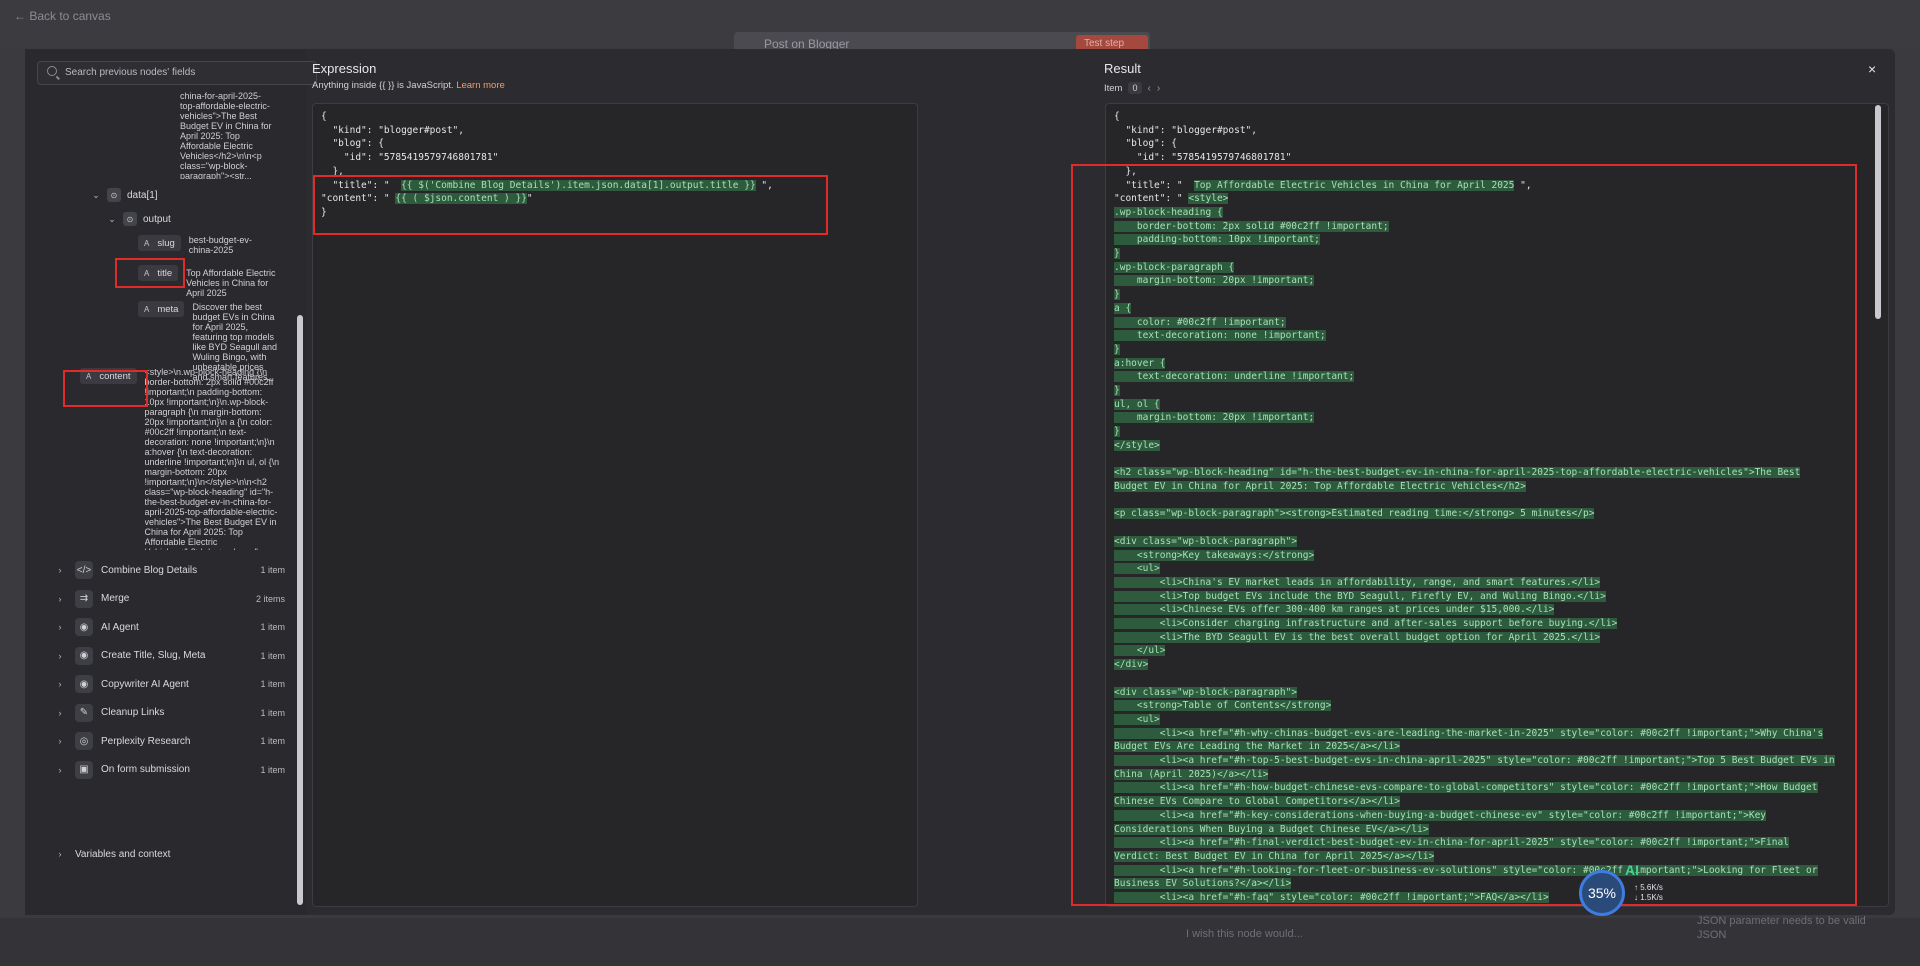  Describe the element at coordinates (300, 610) in the screenshot. I see `left-scrollbar` at that location.